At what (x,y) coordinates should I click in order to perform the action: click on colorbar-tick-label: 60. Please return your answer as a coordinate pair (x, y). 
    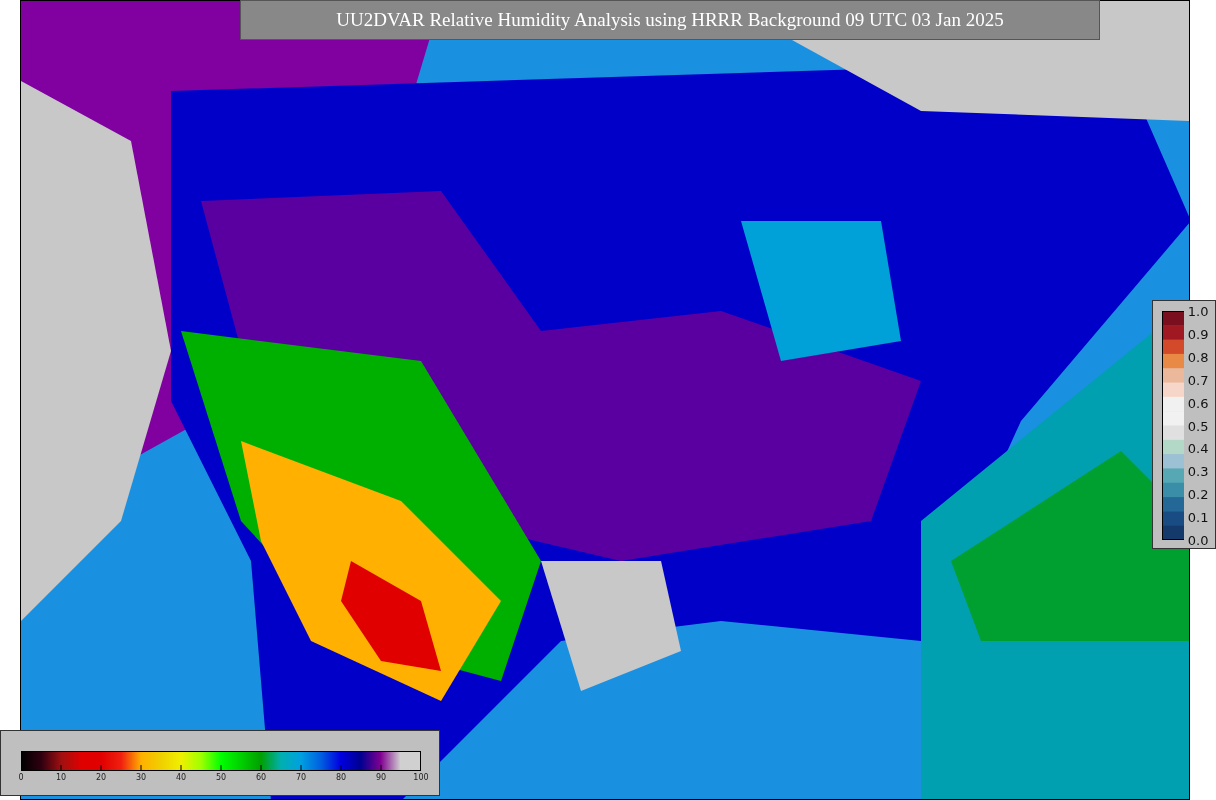
    Looking at the image, I should click on (261, 777).